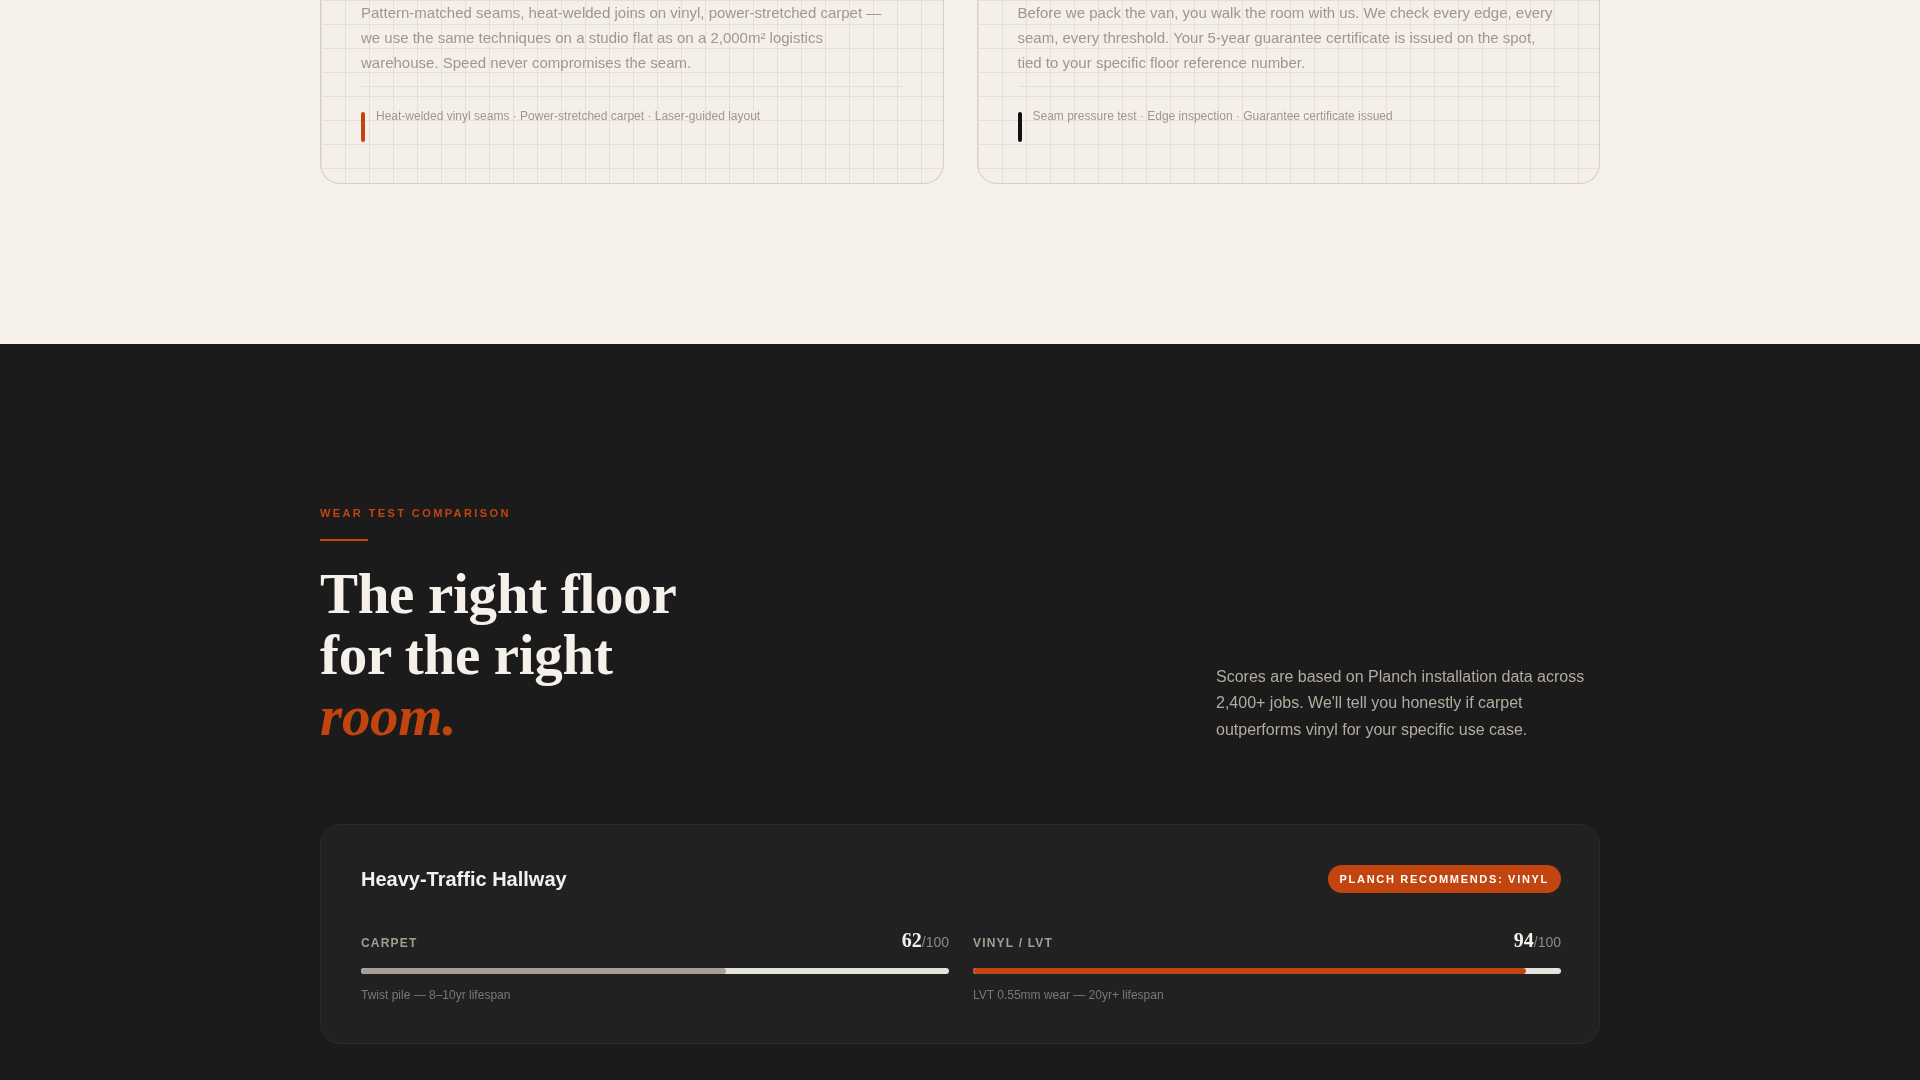 The image size is (1920, 1080). I want to click on score-label: VINYL / LVT, so click(1013, 943).